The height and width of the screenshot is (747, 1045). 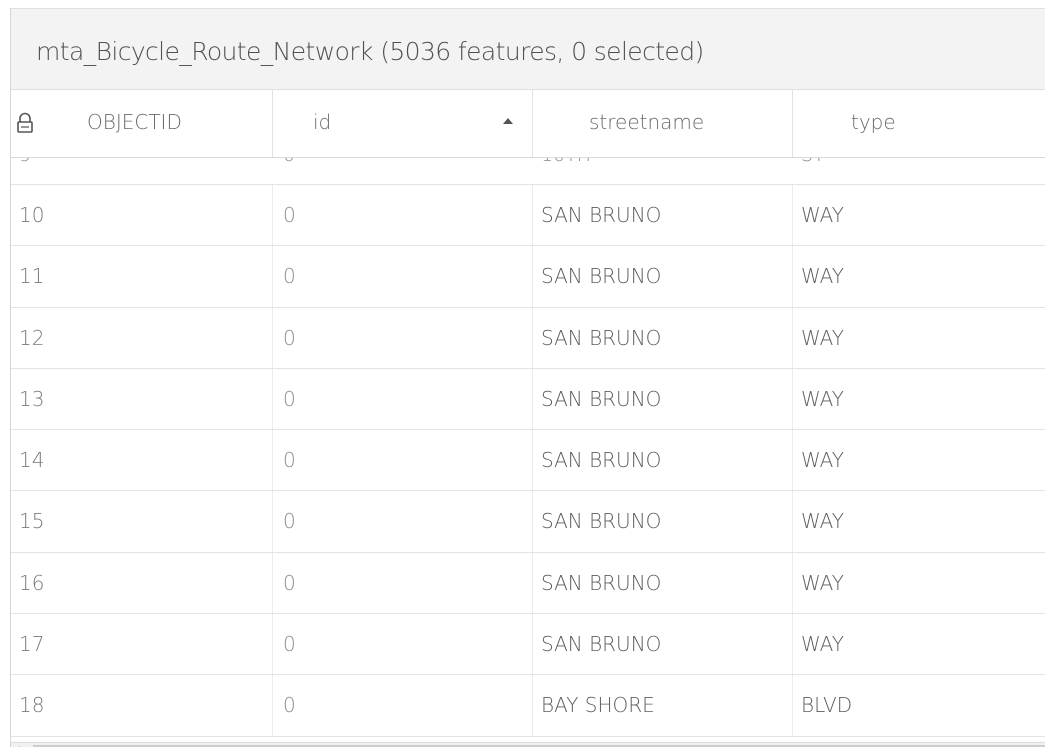 What do you see at coordinates (813, 162) in the screenshot?
I see `cell-type: ST` at bounding box center [813, 162].